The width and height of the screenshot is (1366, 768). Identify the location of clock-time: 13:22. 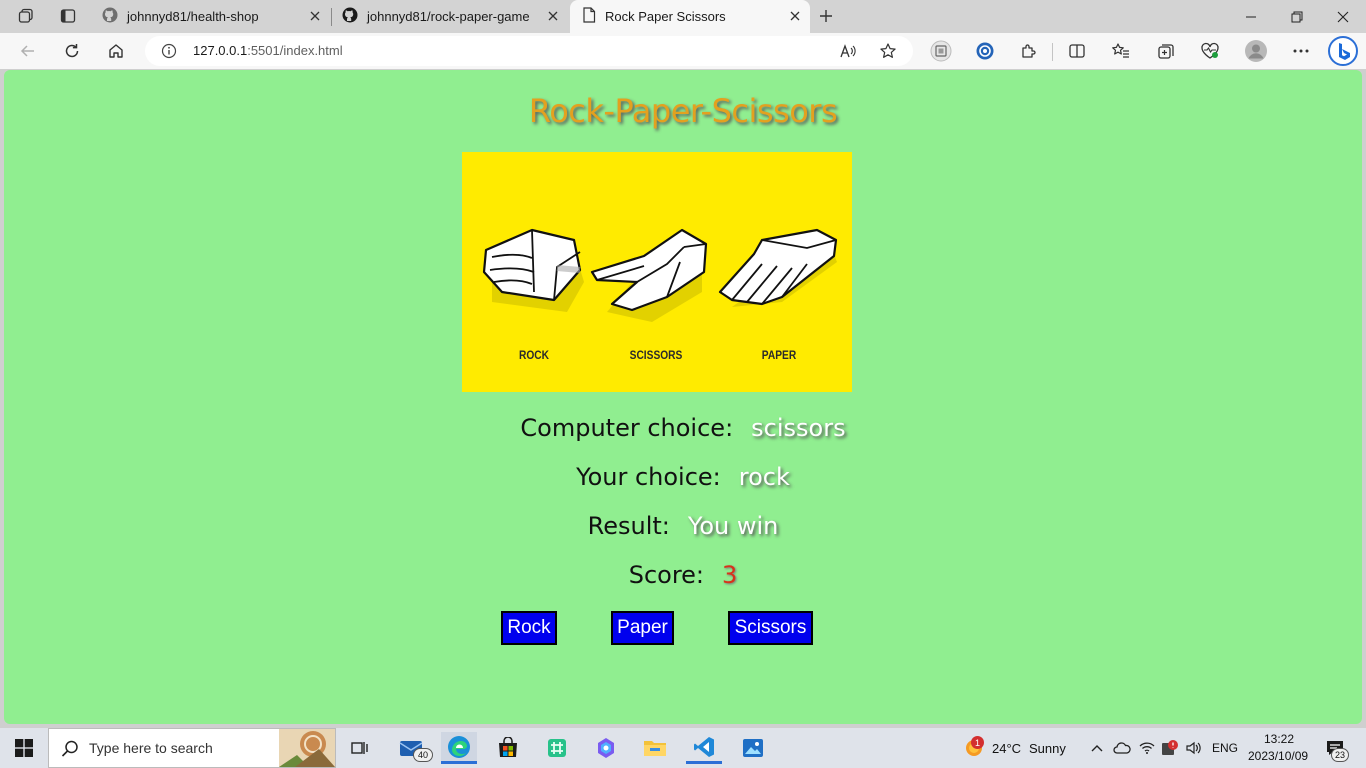
(1279, 739).